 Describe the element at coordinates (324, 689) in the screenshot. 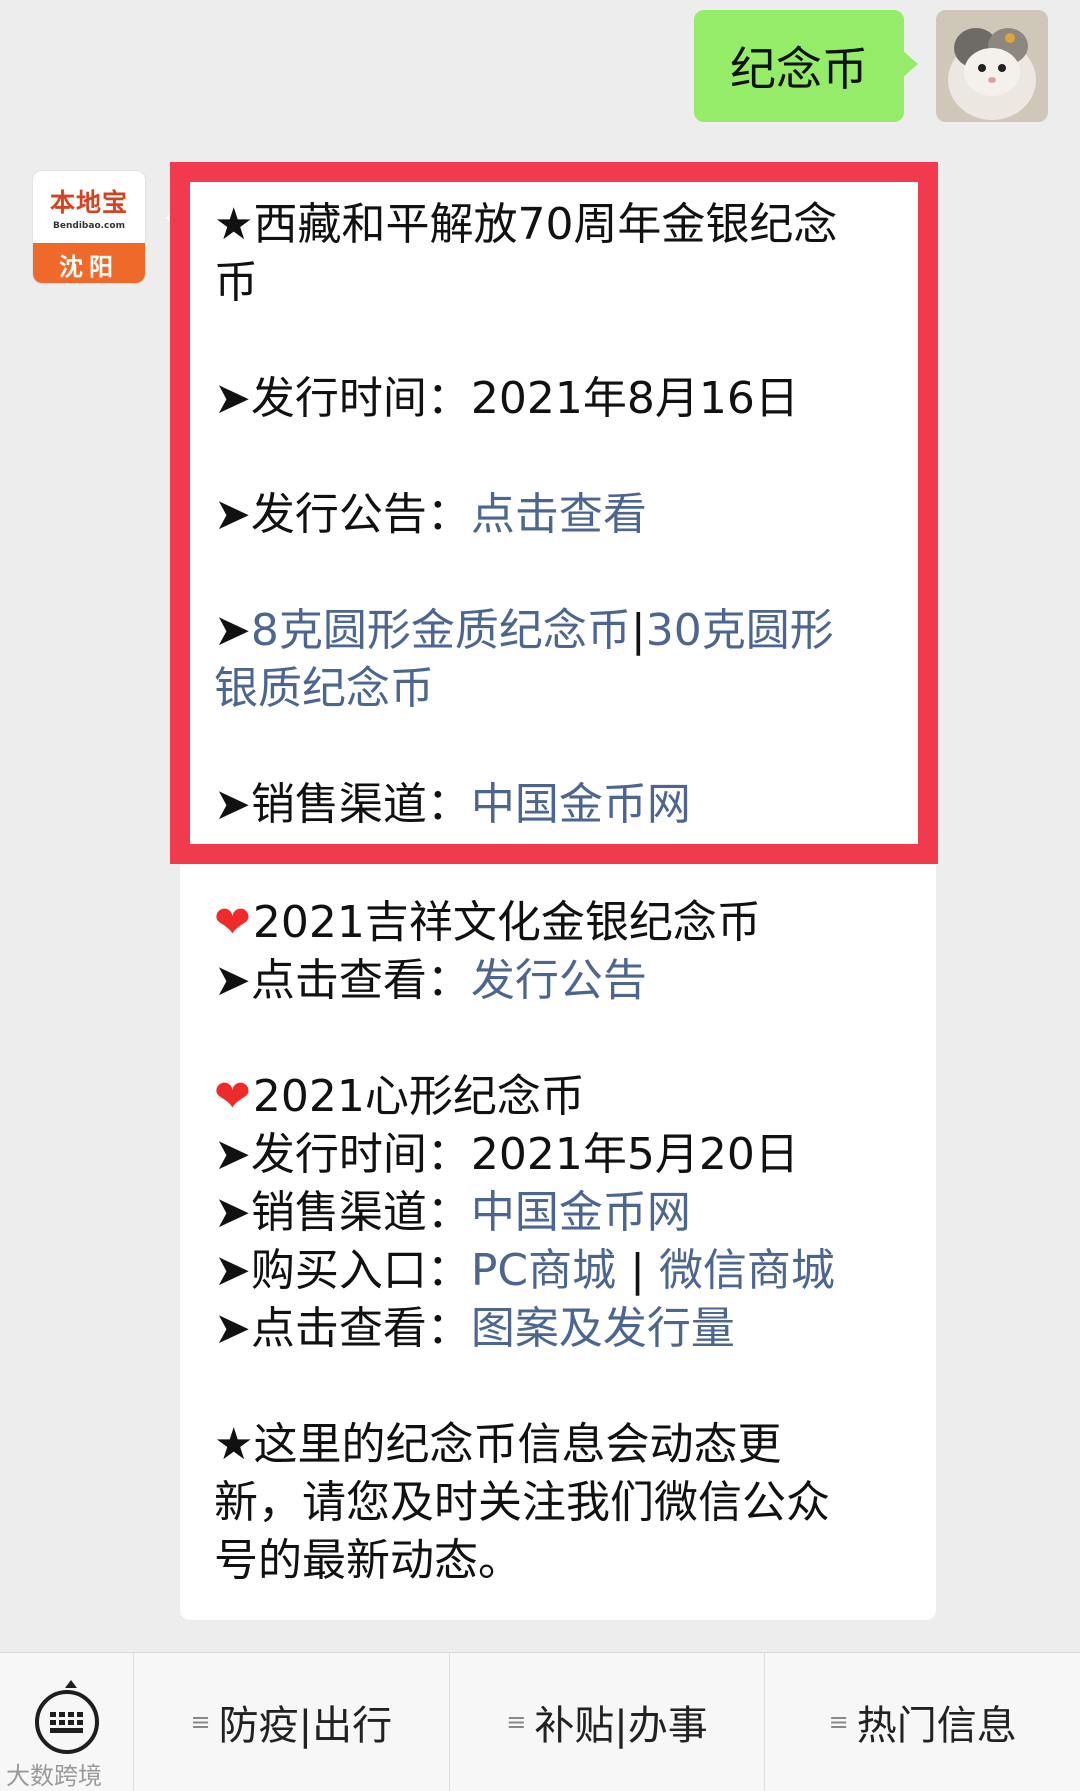

I see `silver-coin-link-cont: 银质纪念币` at that location.